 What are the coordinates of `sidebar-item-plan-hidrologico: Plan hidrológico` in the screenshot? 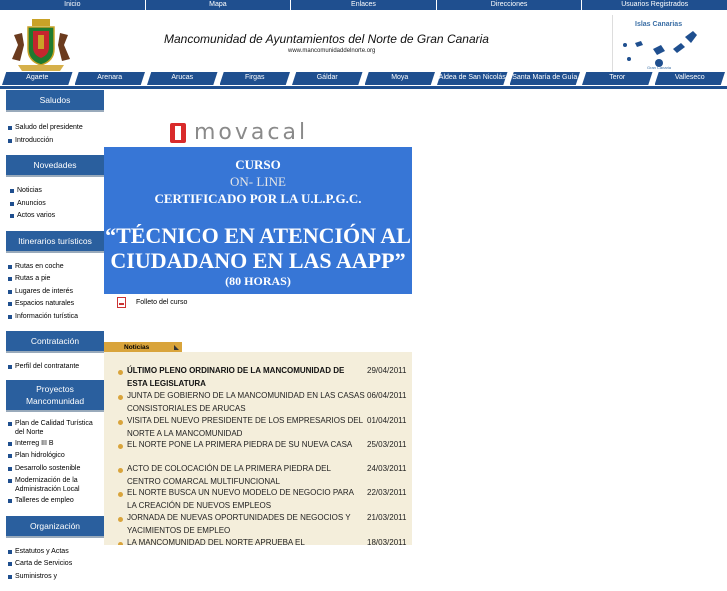 It's located at (56, 456).